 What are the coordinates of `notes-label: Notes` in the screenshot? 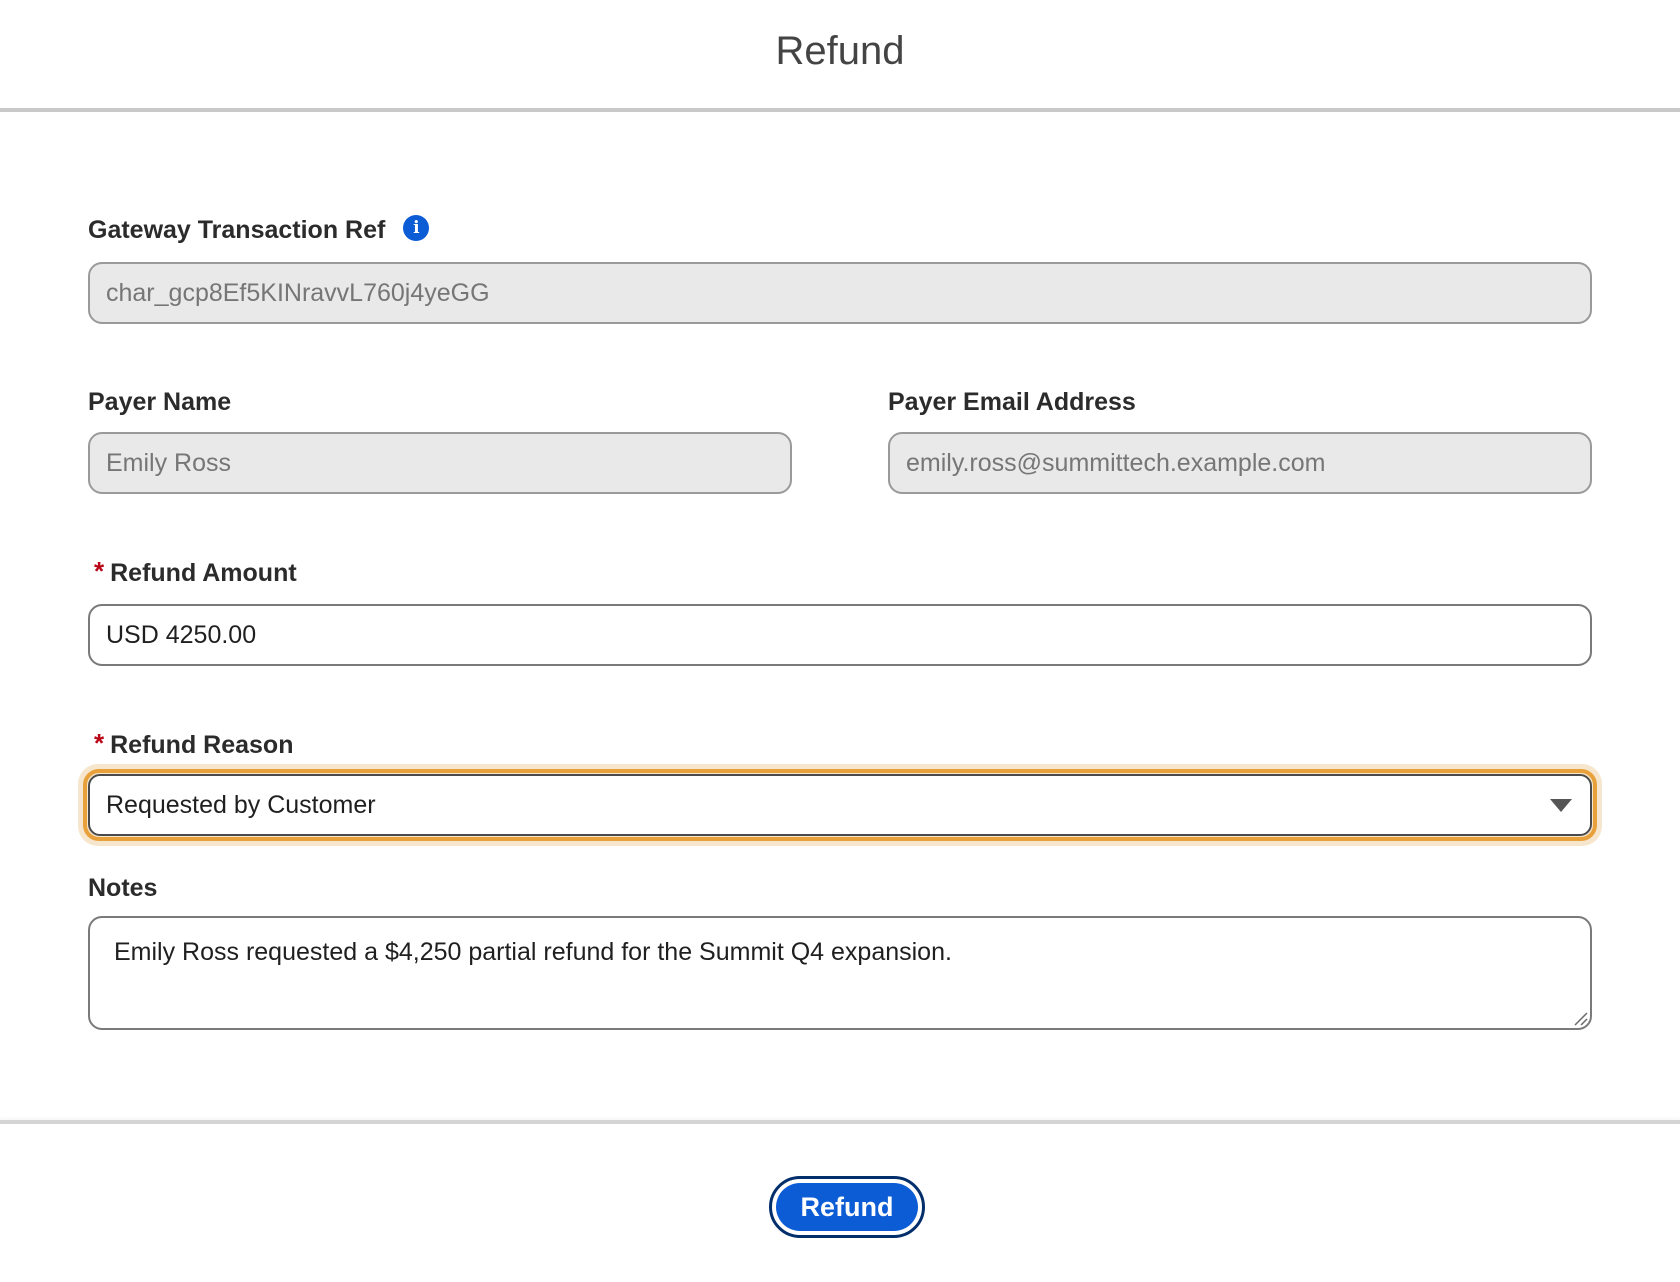 It's located at (123, 888).